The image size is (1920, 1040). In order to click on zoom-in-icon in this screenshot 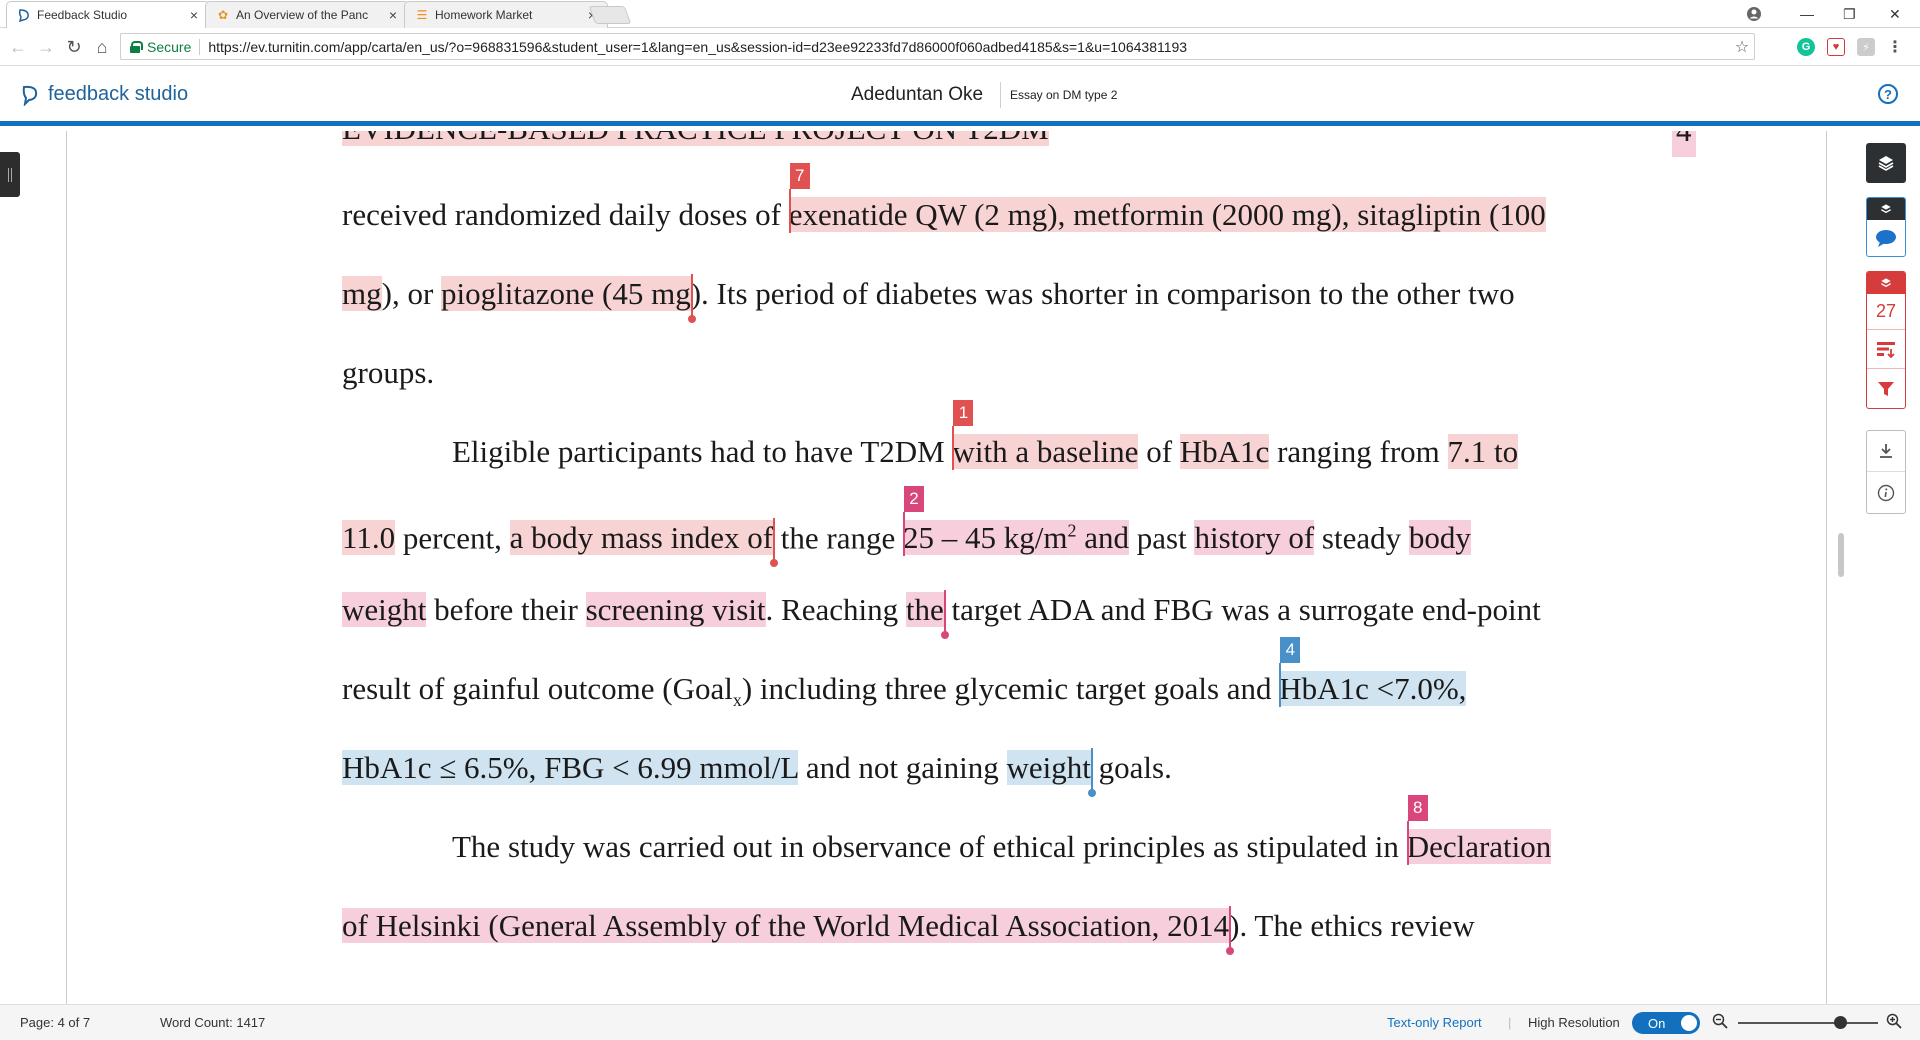, I will do `click(1895, 1022)`.